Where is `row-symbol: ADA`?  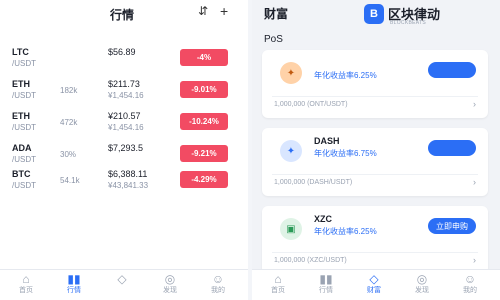
row-symbol: ADA is located at coordinates (22, 148).